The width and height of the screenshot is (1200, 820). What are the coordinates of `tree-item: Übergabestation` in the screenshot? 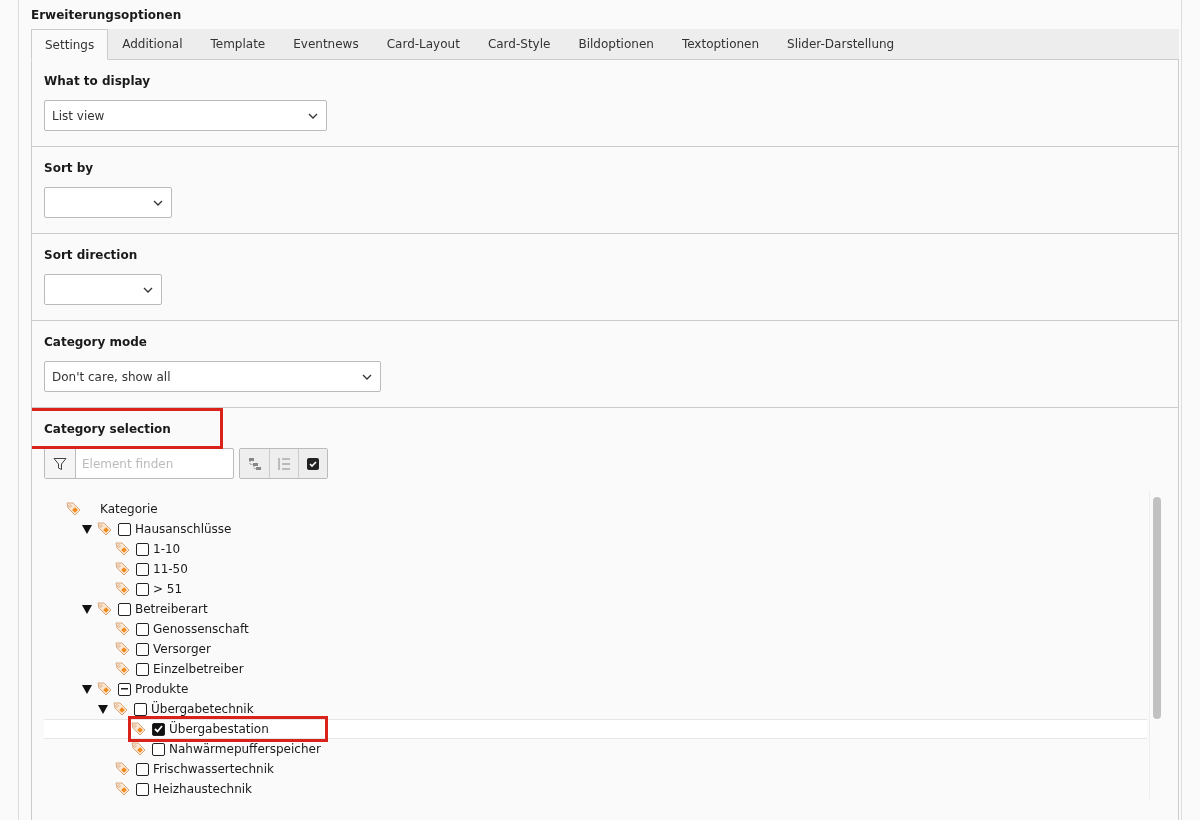 It's located at (219, 729).